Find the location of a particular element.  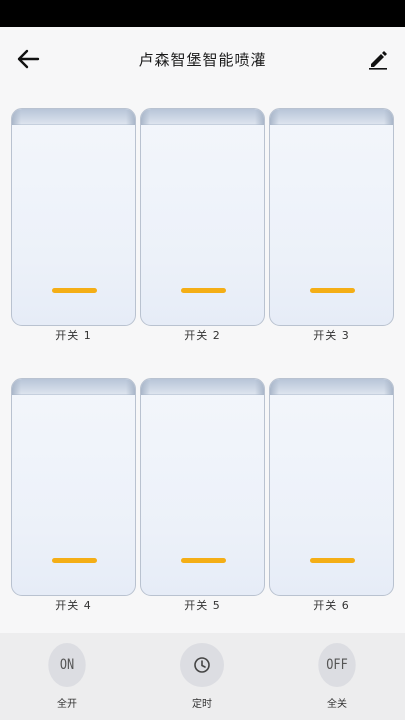

header: 卢森智堡智能喷灌 is located at coordinates (202, 60).